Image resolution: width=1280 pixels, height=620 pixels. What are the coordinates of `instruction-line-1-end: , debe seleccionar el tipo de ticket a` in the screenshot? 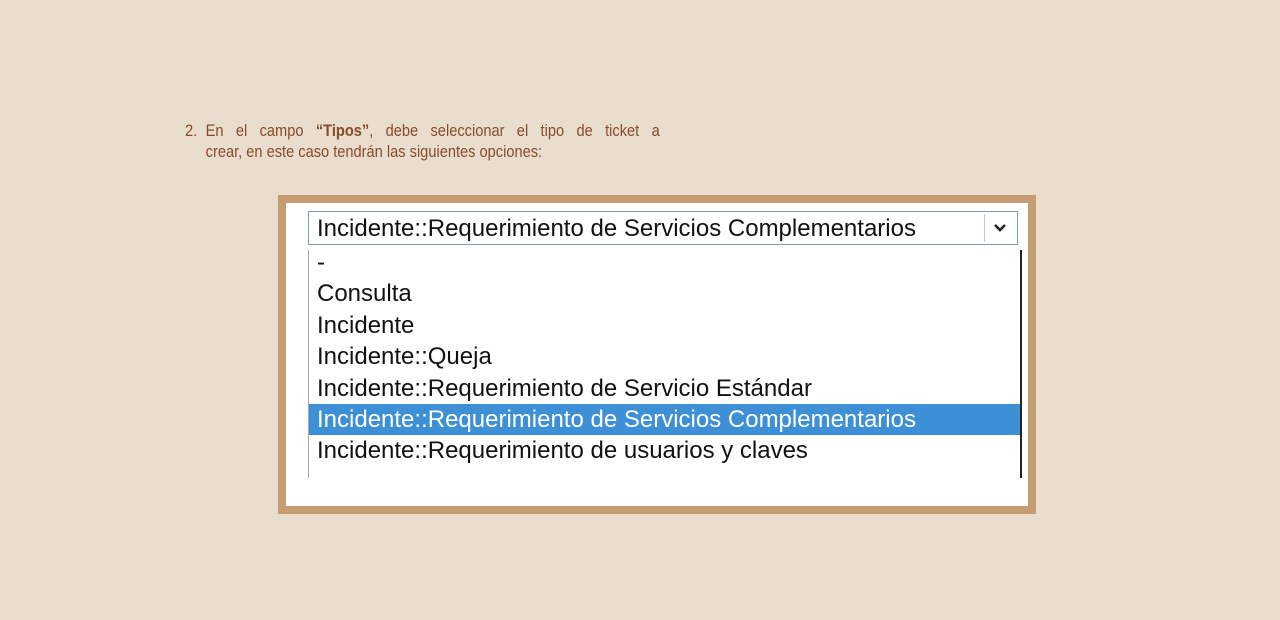 It's located at (514, 130).